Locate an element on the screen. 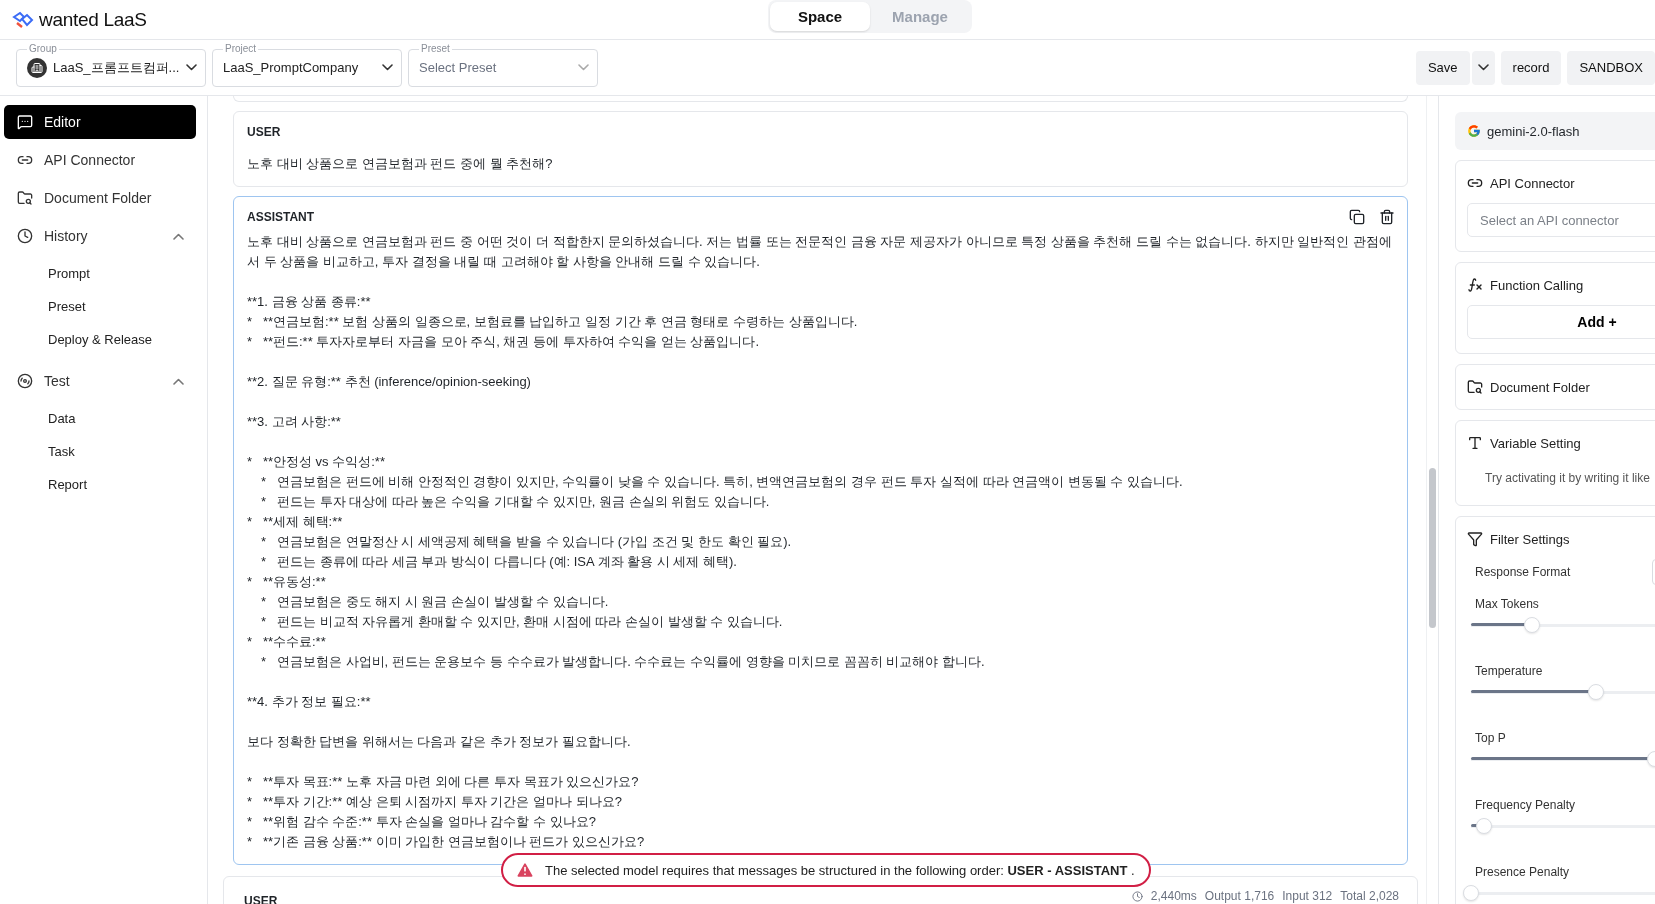 The image size is (1655, 904). message-line: * **수수료:** is located at coordinates (287, 642).